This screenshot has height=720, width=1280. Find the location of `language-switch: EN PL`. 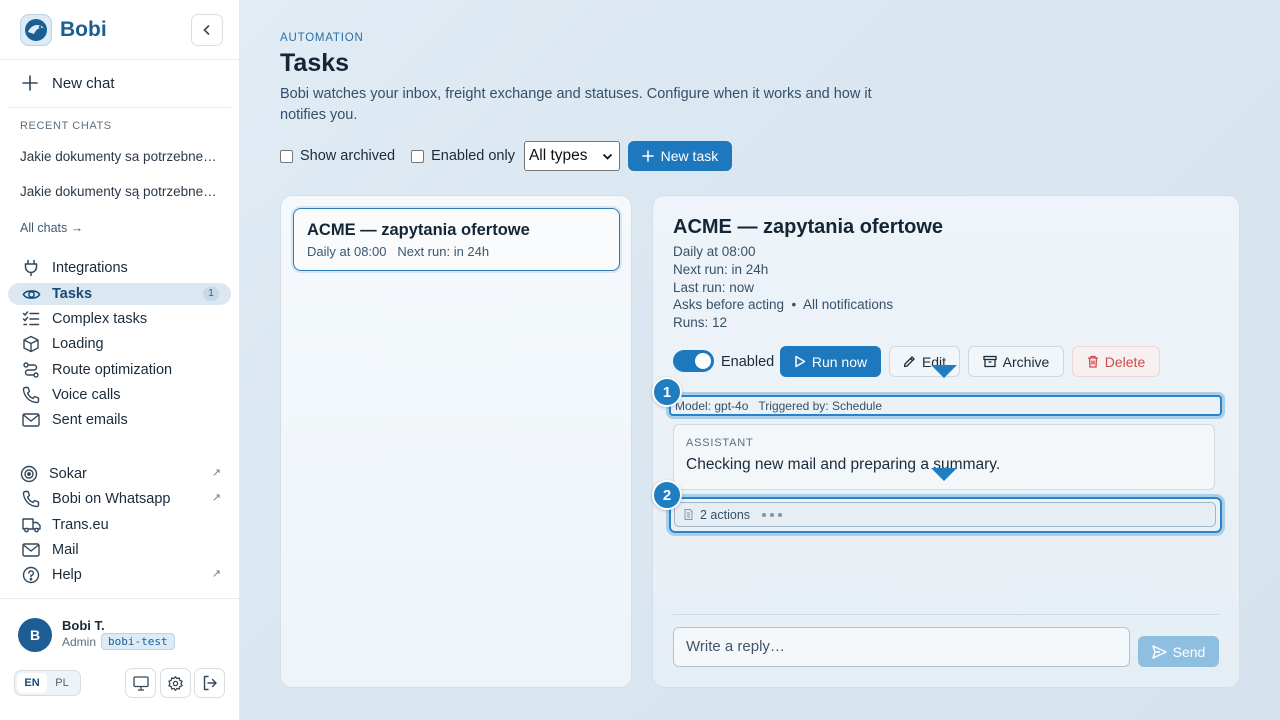

language-switch: EN PL is located at coordinates (47, 683).